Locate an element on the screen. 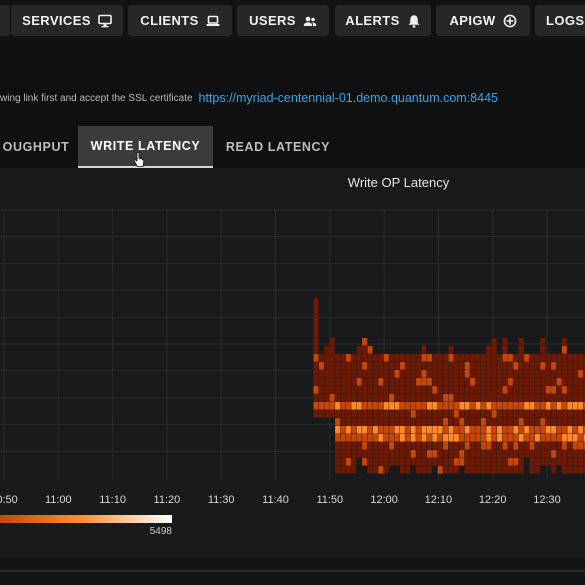 The image size is (585, 585). chart-tabs: OUGHPUT WRITE LATENCY READ LATENCY is located at coordinates (292, 147).